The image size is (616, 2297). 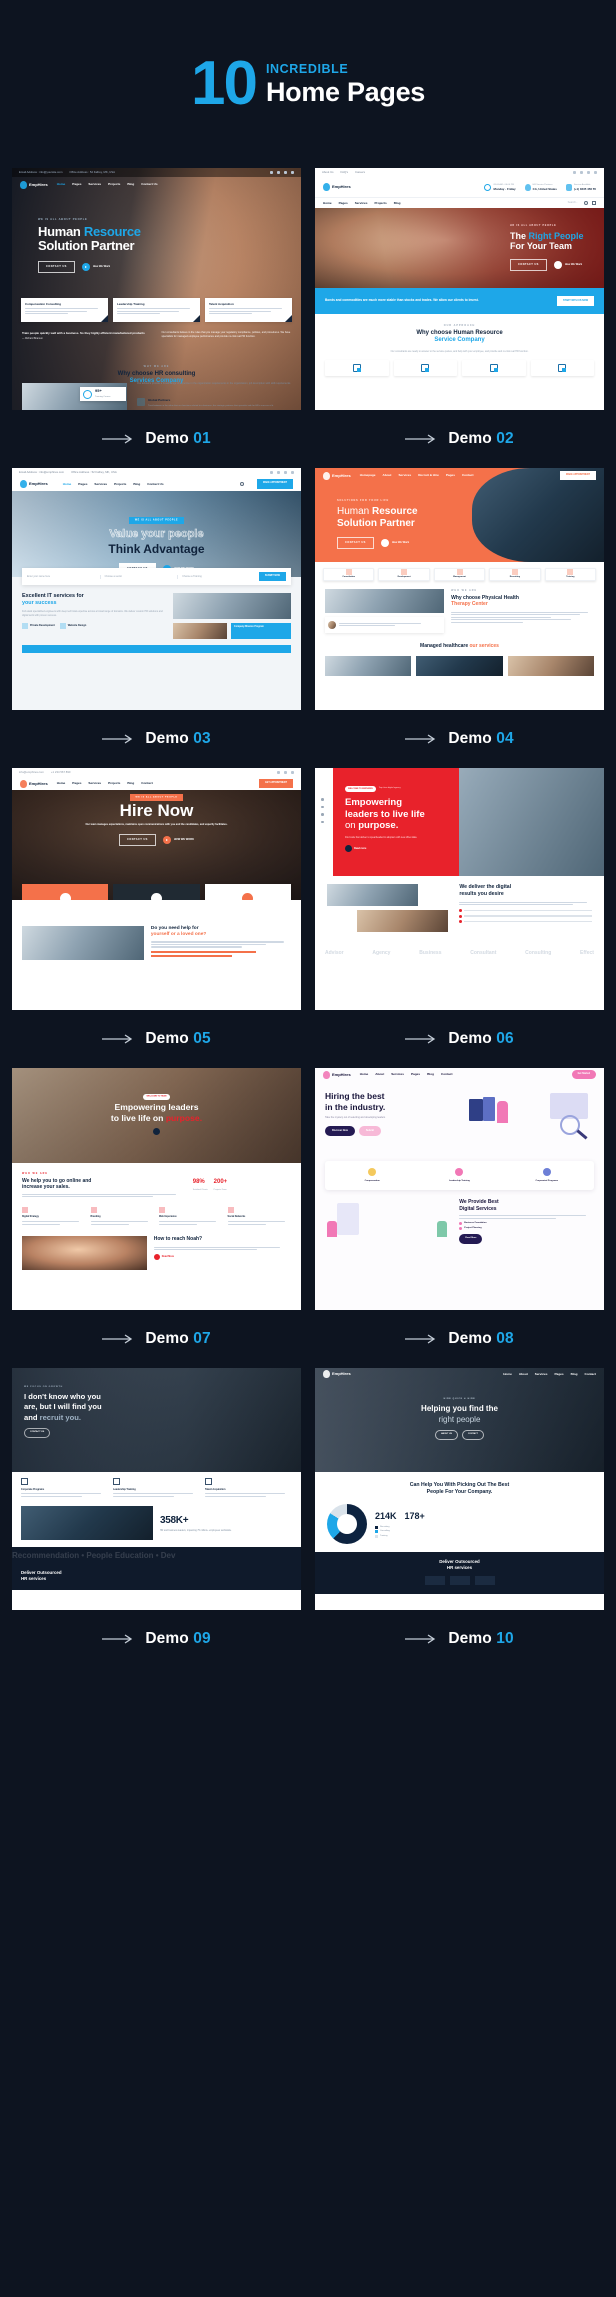 What do you see at coordinates (369, 1131) in the screenshot?
I see `hero-cta-secondary-08: Submit` at bounding box center [369, 1131].